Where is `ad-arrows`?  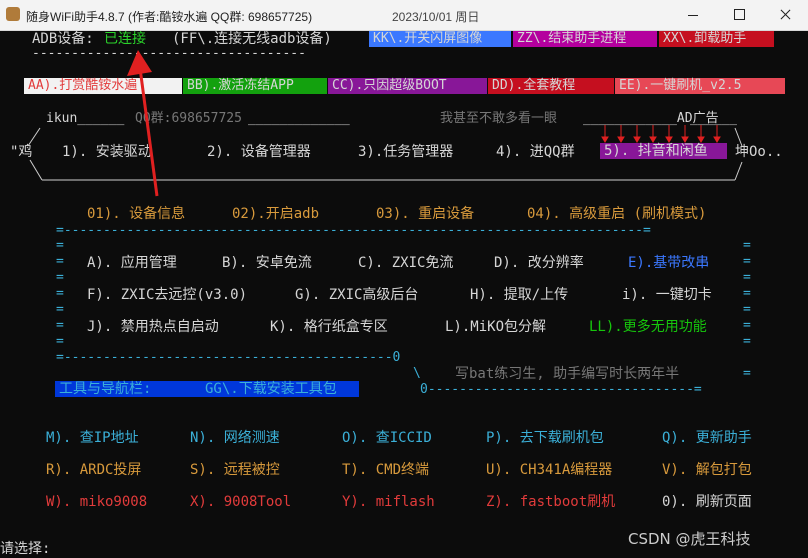 ad-arrows is located at coordinates (661, 134).